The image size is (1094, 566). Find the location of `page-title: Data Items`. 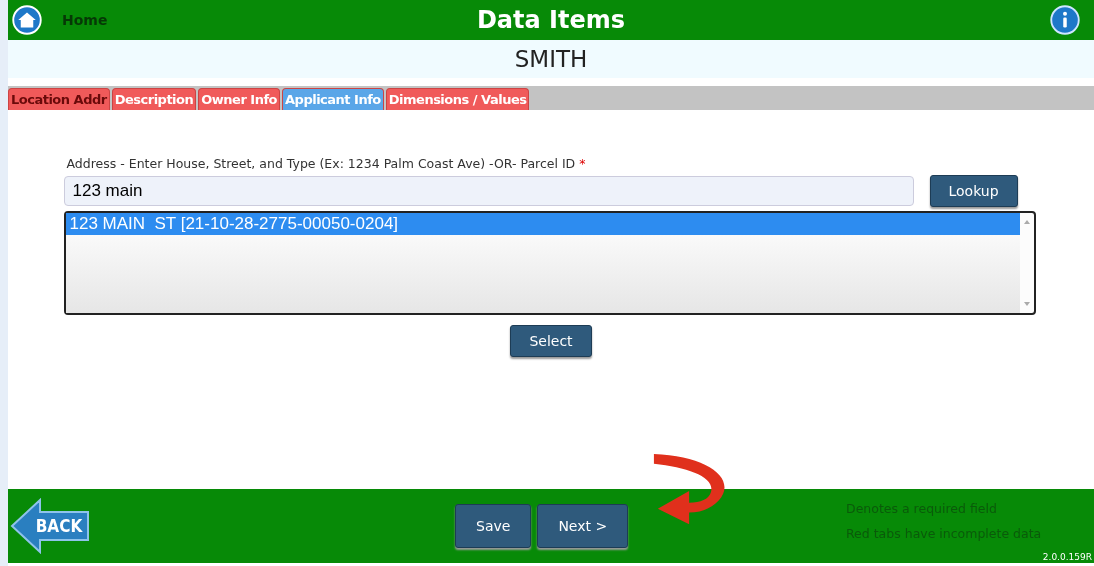

page-title: Data Items is located at coordinates (551, 20).